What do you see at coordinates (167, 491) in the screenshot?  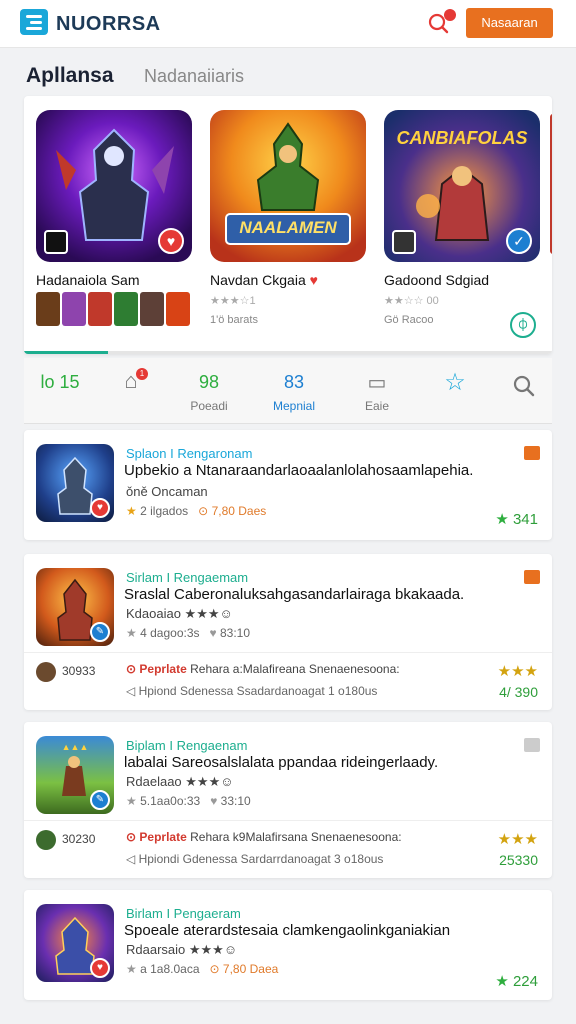 I see `item-subtitle: ǒně Oncaman` at bounding box center [167, 491].